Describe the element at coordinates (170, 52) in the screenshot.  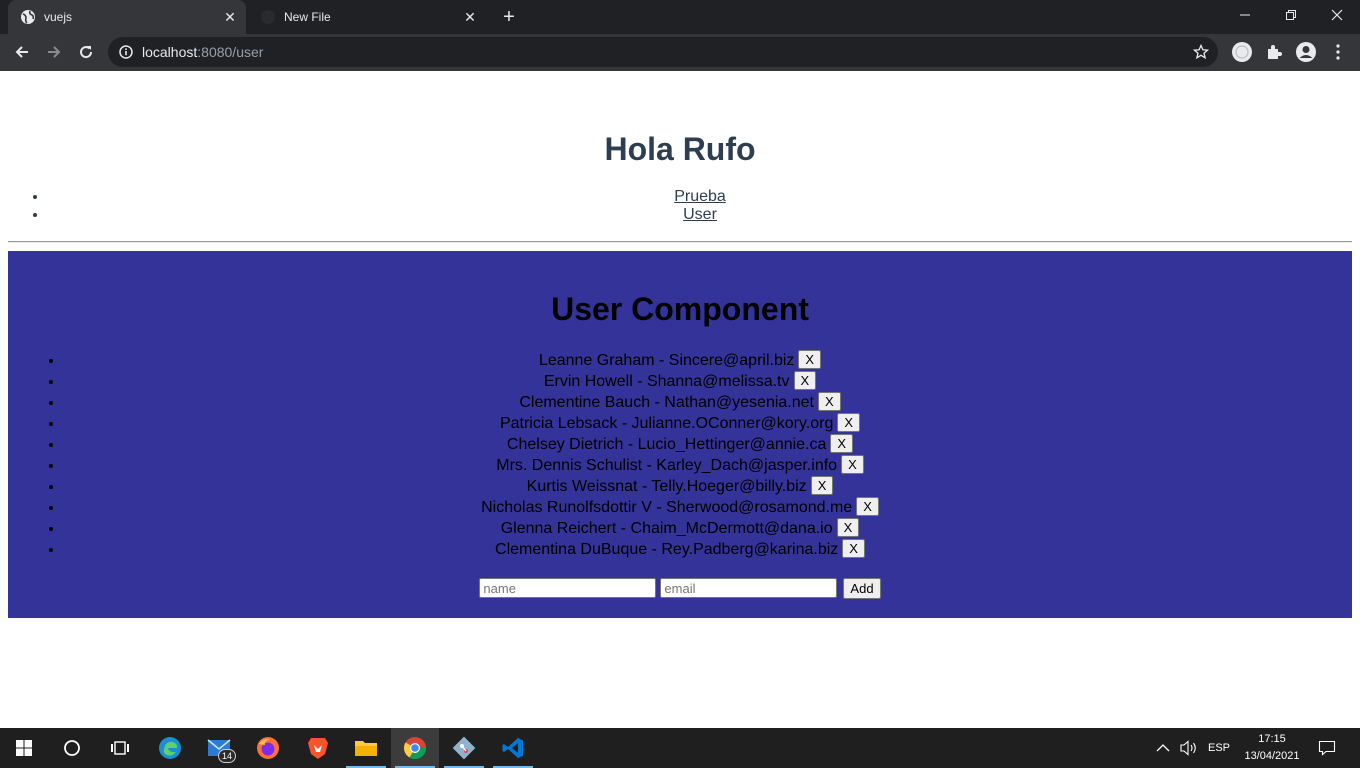
I see `url-host: localhost` at that location.